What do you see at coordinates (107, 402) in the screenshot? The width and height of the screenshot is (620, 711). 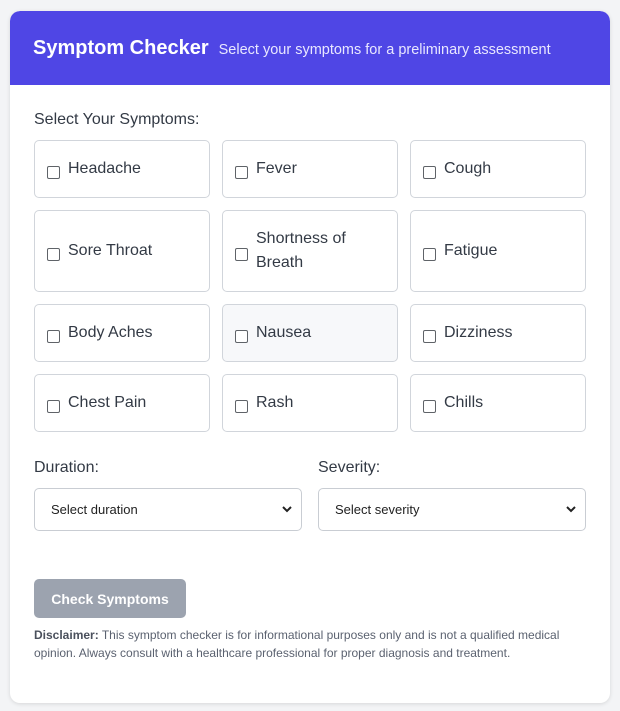 I see `symptom-label: Chest Pain` at bounding box center [107, 402].